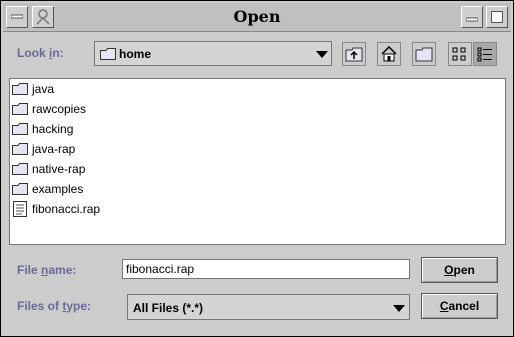 The width and height of the screenshot is (514, 337). What do you see at coordinates (54, 149) in the screenshot?
I see `file-name: java-rap` at bounding box center [54, 149].